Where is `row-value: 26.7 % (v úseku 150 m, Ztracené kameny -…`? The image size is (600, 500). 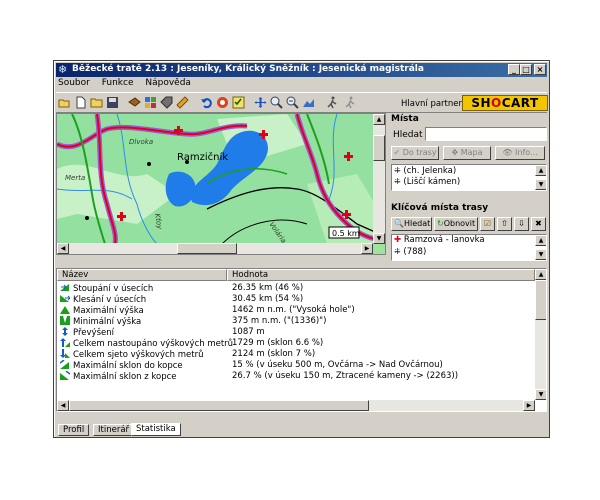
row-value: 26.7 % (v úseku 150 m, Ztracené kameny -… is located at coordinates (345, 376).